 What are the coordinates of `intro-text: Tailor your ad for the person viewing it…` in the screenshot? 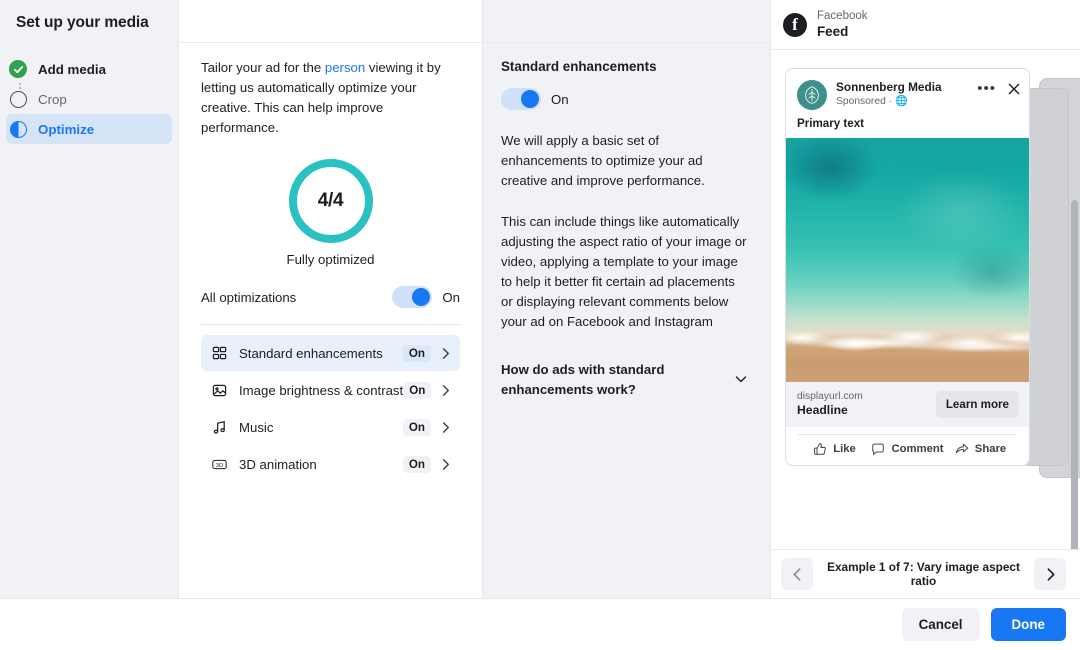 It's located at (330, 98).